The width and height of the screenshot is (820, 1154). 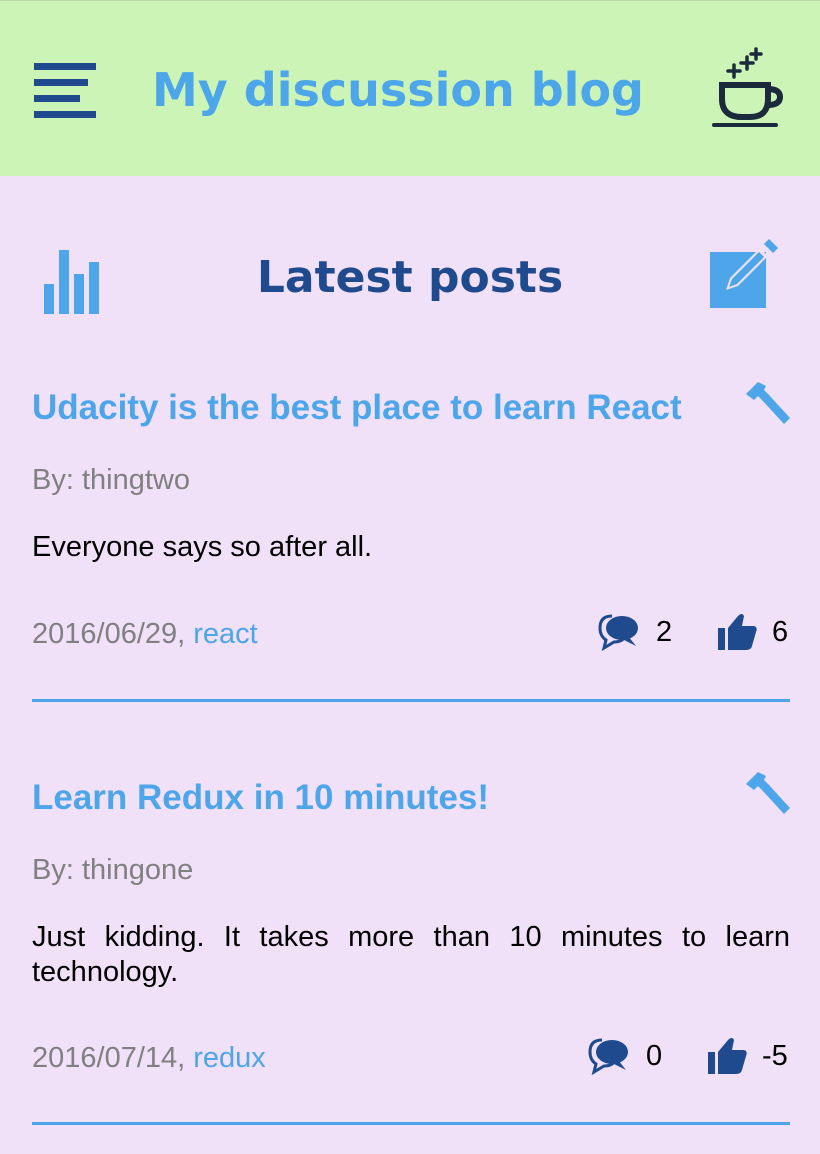 What do you see at coordinates (111, 480) in the screenshot?
I see `post-author: By: thingtwo` at bounding box center [111, 480].